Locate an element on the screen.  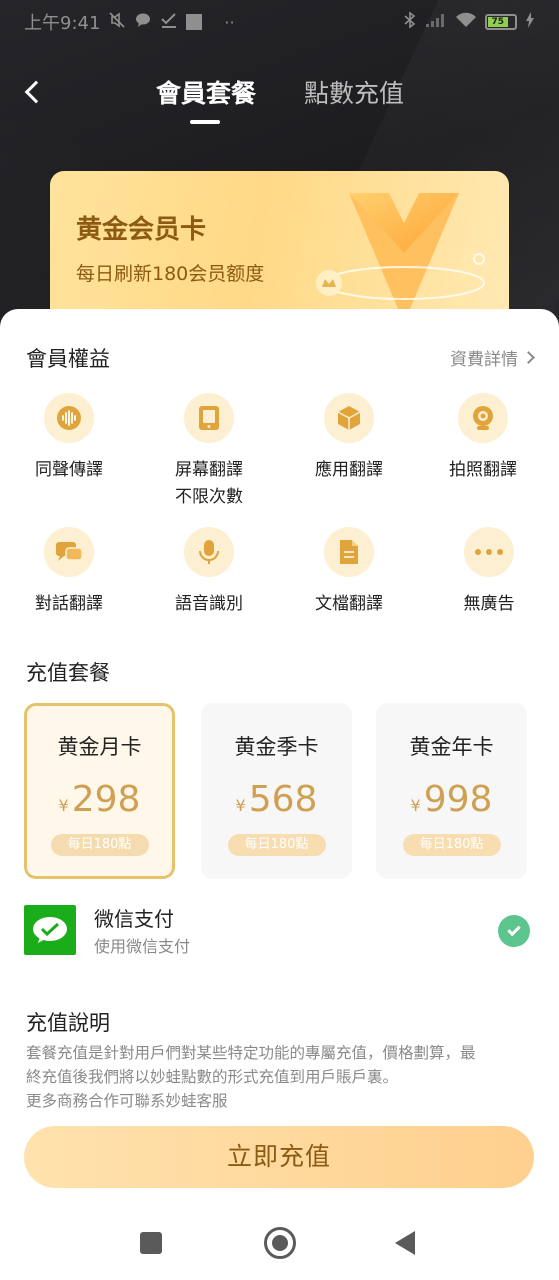
feature-no-ads: 無廣告 is located at coordinates (489, 572).